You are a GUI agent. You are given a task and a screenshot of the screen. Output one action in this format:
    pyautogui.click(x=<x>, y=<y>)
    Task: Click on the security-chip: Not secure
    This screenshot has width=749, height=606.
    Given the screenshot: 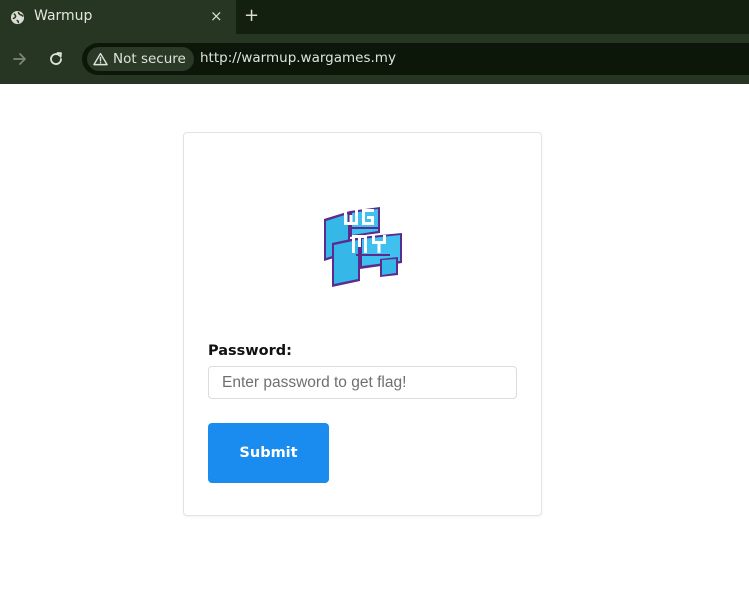 What is the action you would take?
    pyautogui.click(x=140, y=59)
    